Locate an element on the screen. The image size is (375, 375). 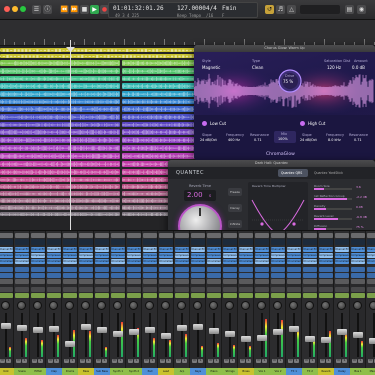
list-editors-button: ▤ is located at coordinates (349, 9).